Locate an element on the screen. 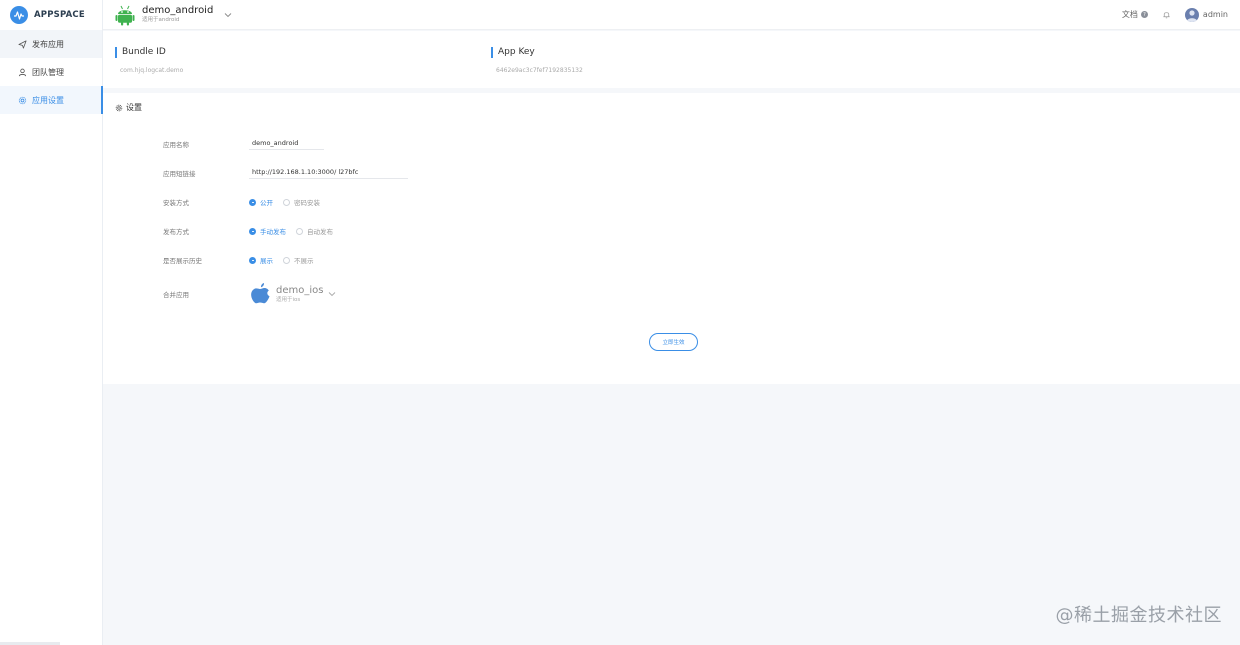 This screenshot has width=1240, height=645. form-row-name: 应用名称 is located at coordinates (243, 143).